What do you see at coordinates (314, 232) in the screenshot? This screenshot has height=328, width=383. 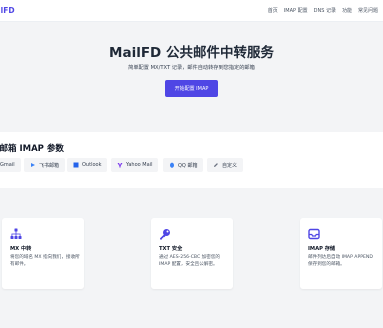 I see `inbox-icon` at bounding box center [314, 232].